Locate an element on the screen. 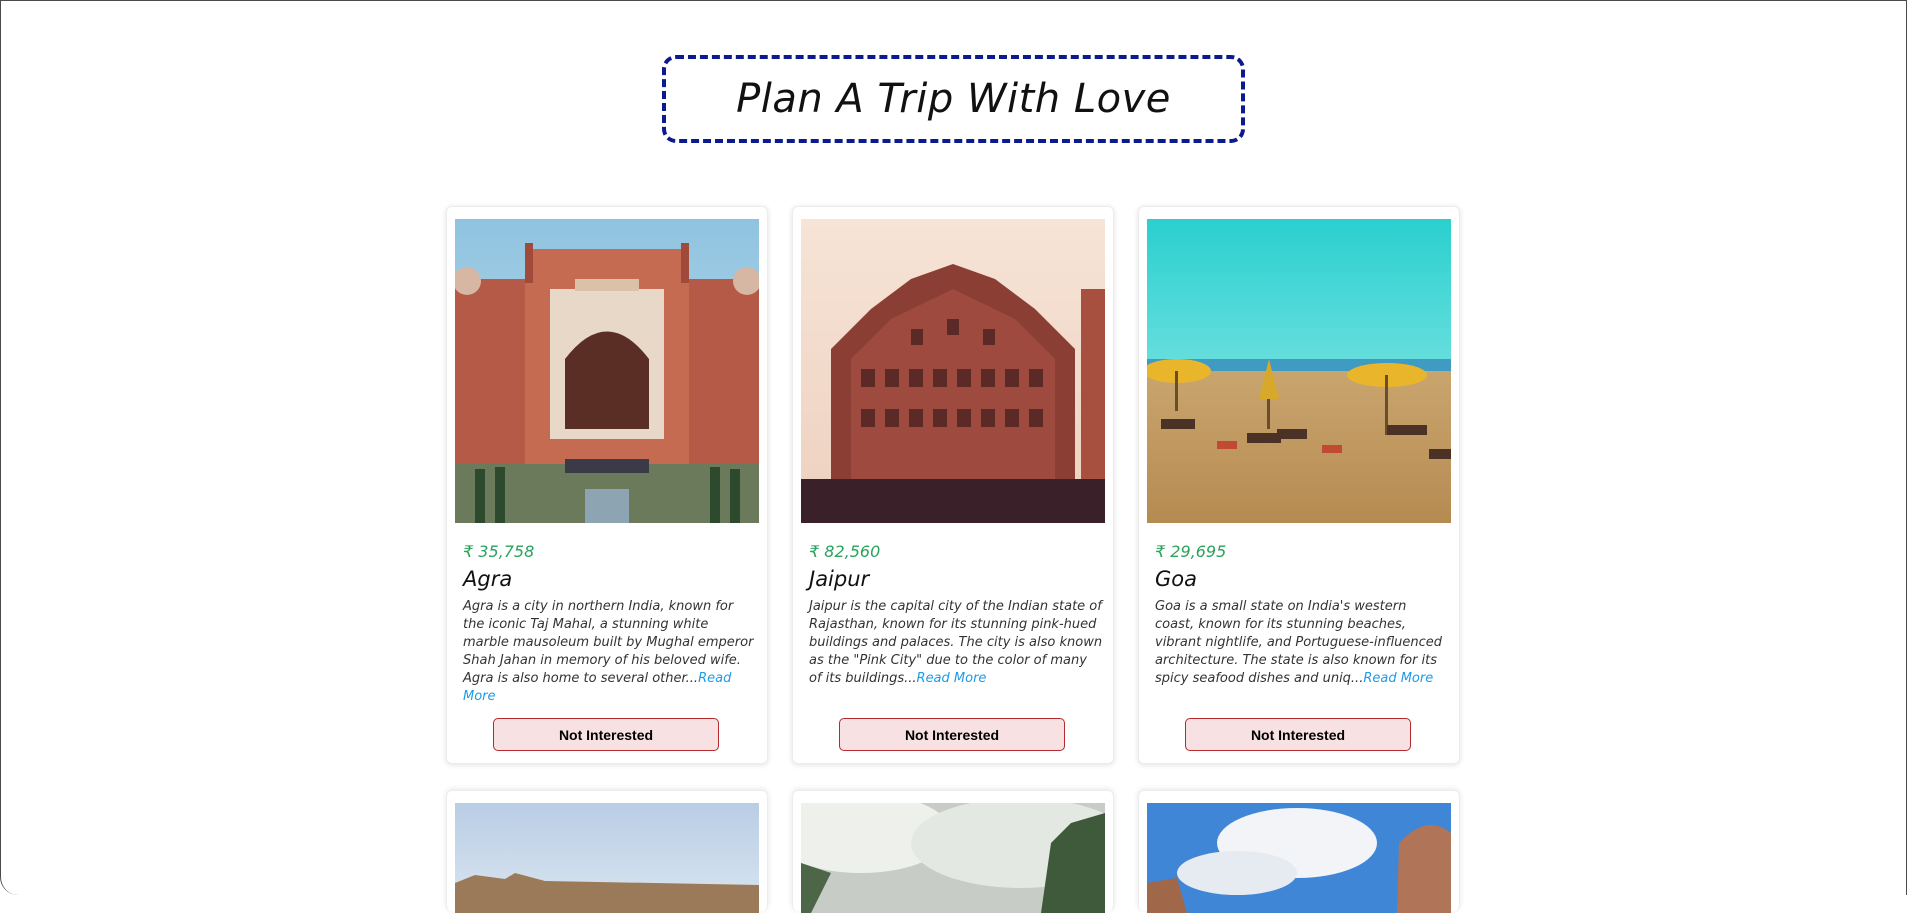  tour-price: ₹ 35,758 is located at coordinates (499, 551).